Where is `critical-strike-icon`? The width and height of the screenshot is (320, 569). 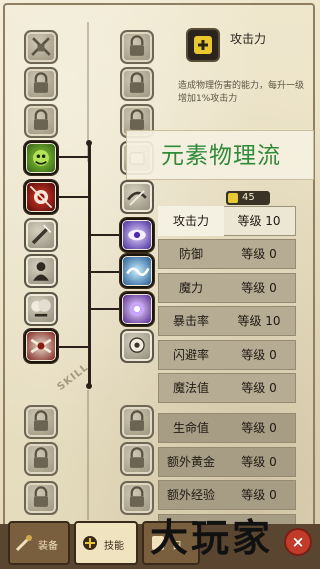 critical-strike-icon is located at coordinates (41, 197).